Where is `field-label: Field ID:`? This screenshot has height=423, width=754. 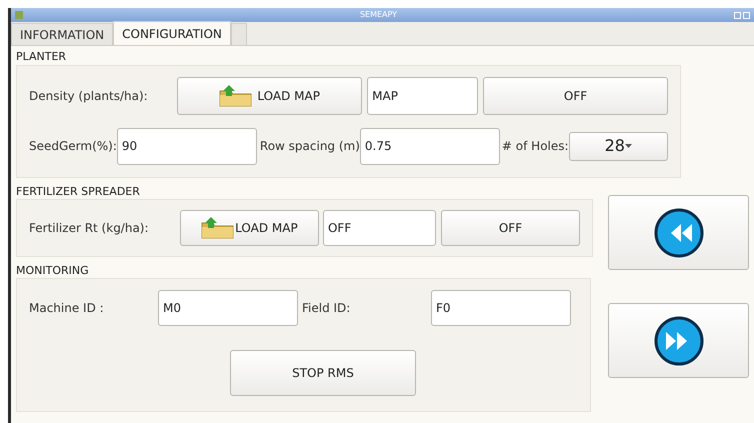 field-label: Field ID: is located at coordinates (326, 308).